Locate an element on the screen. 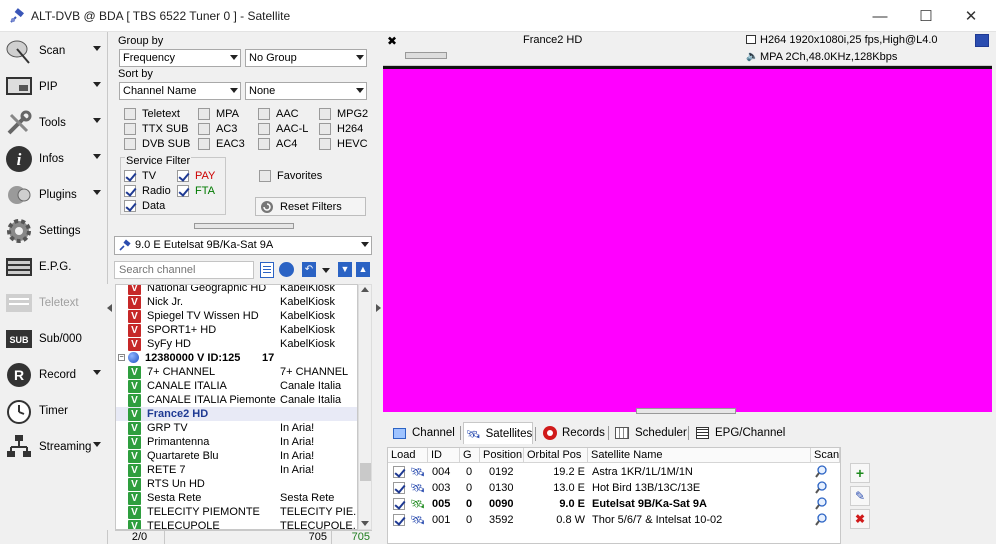  column-header: Load is located at coordinates (408, 455).